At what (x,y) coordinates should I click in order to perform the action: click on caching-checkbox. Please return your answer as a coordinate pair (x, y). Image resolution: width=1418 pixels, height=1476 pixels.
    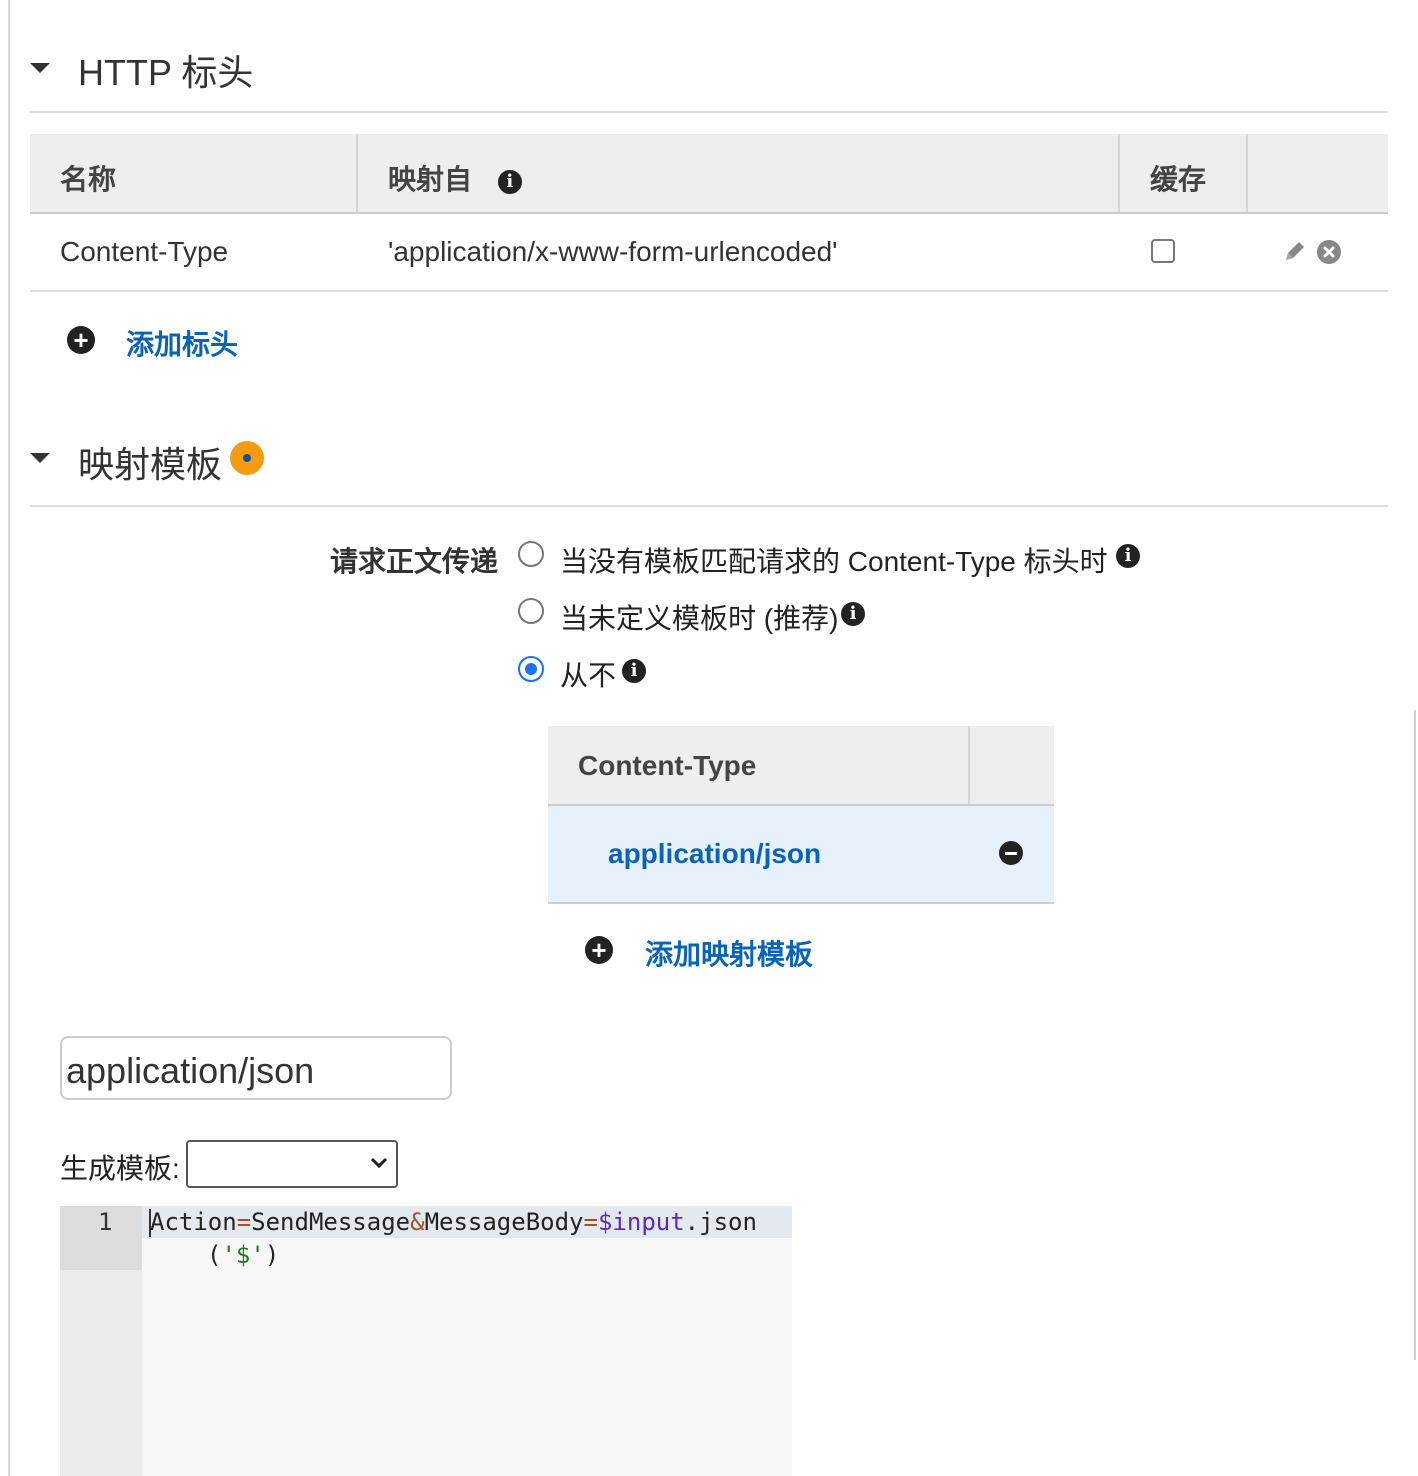
    Looking at the image, I should click on (1163, 251).